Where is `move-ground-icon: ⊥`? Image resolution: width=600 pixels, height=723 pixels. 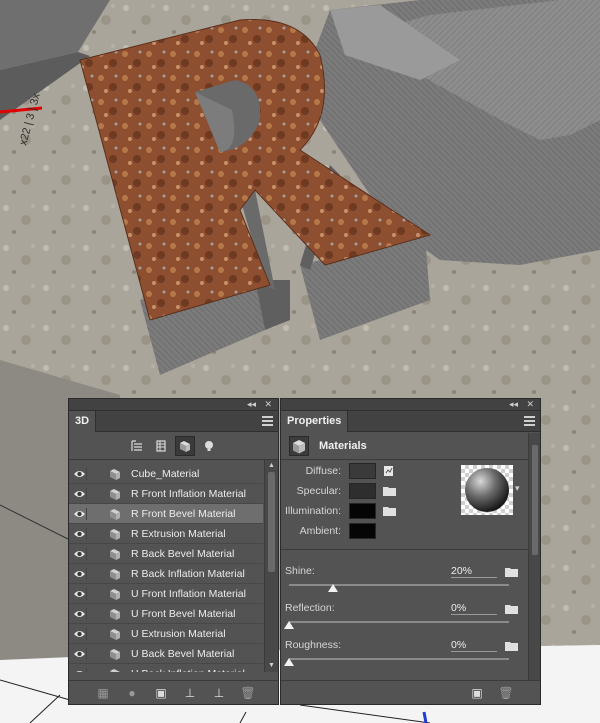 move-ground-icon: ⊥ is located at coordinates (219, 693).